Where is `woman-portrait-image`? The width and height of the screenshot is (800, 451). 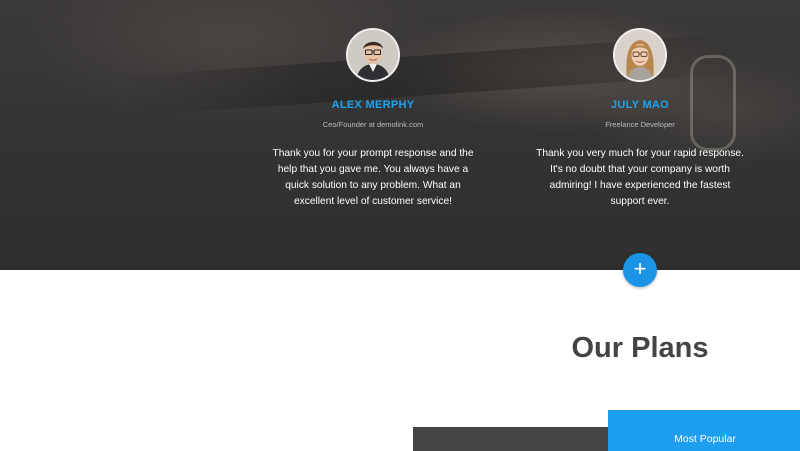 woman-portrait-image is located at coordinates (640, 55).